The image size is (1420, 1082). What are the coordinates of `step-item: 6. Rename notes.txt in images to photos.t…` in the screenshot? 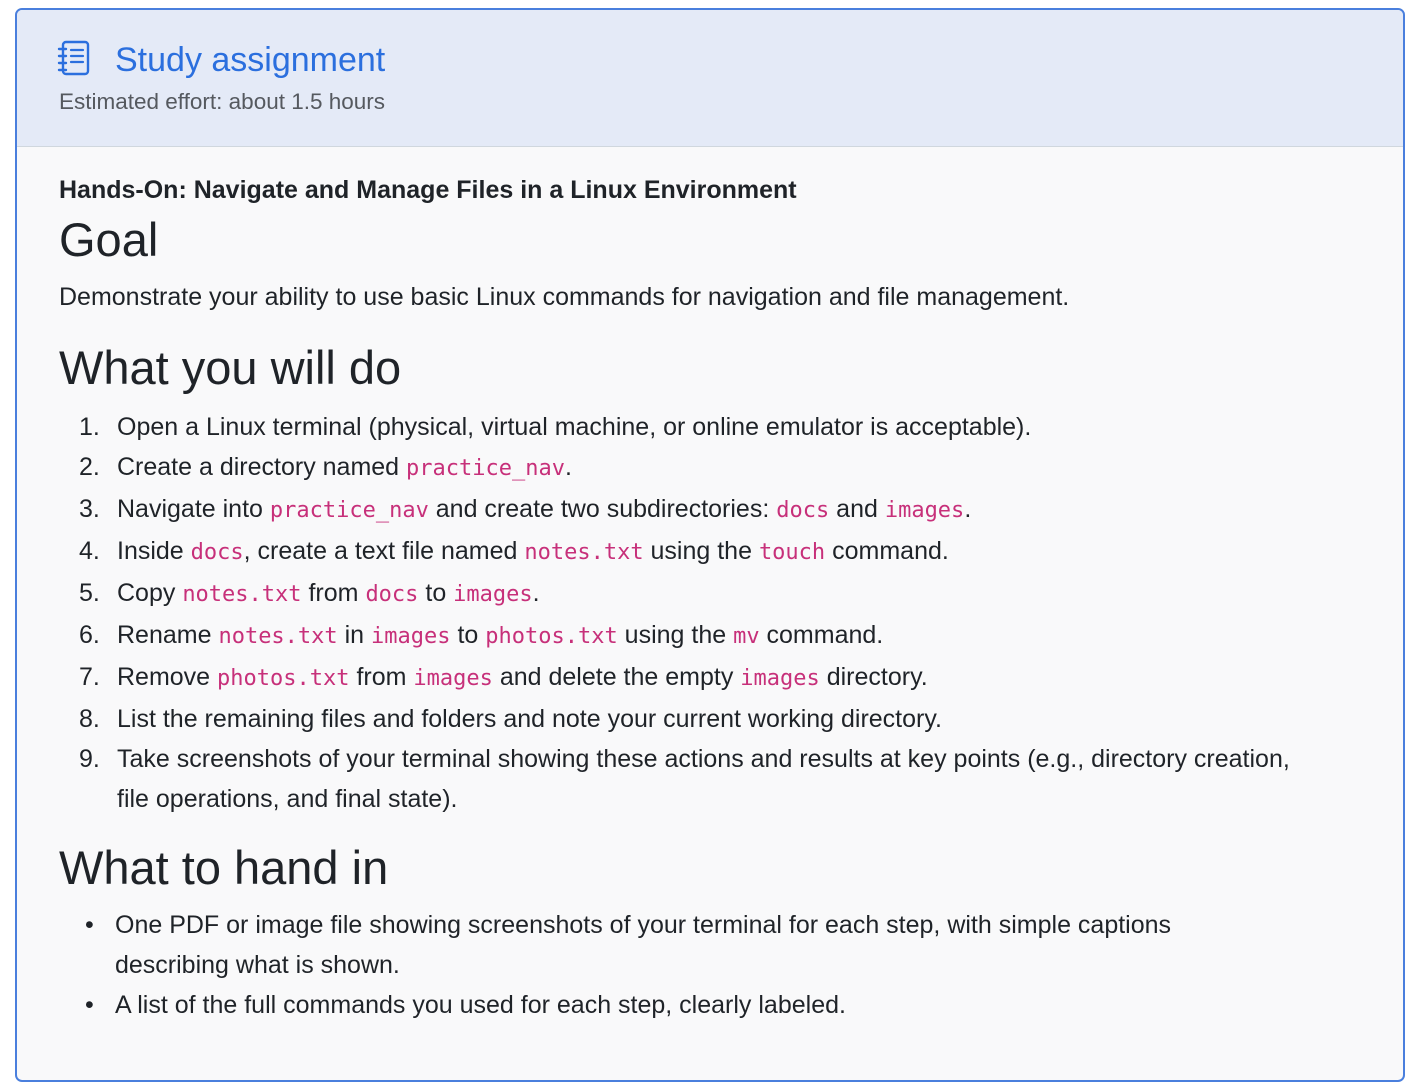 It's located at (688, 636).